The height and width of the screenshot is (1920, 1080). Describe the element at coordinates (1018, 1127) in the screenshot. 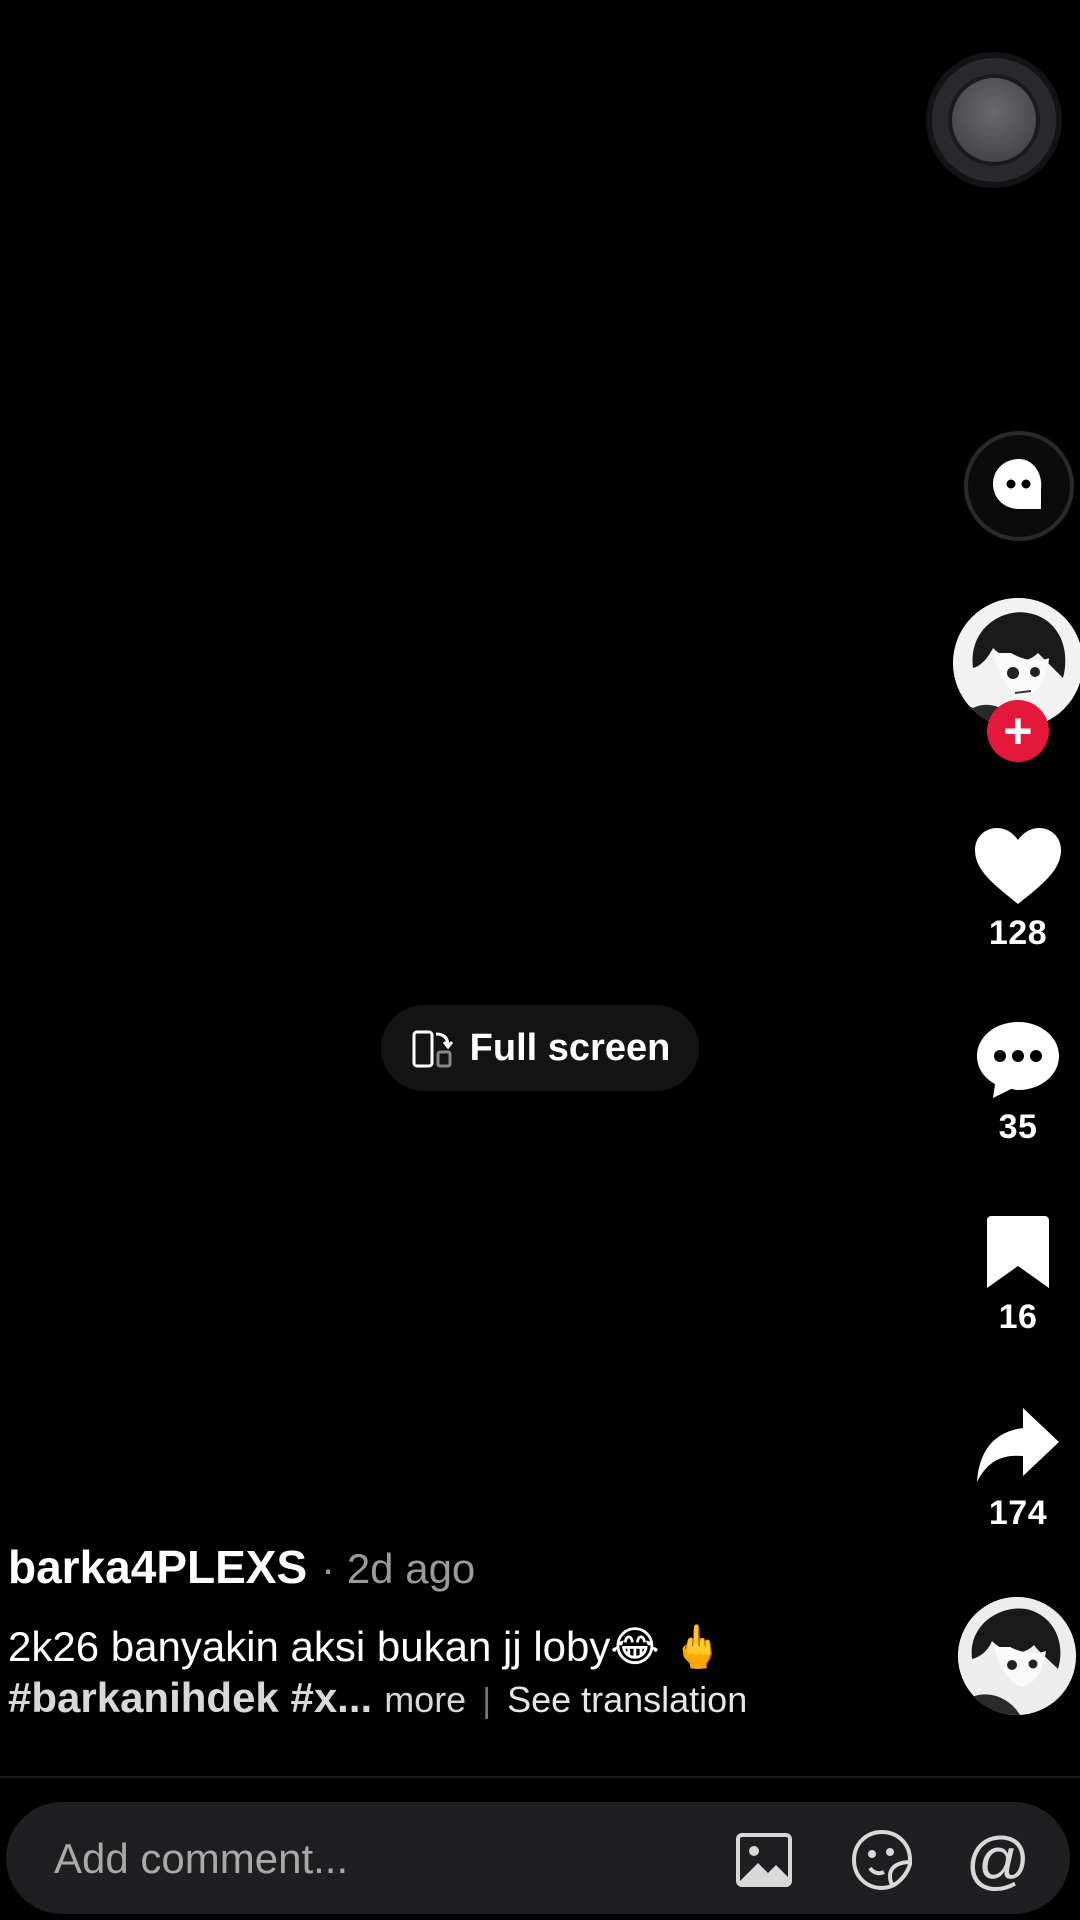

I see `comment-count: 35` at that location.